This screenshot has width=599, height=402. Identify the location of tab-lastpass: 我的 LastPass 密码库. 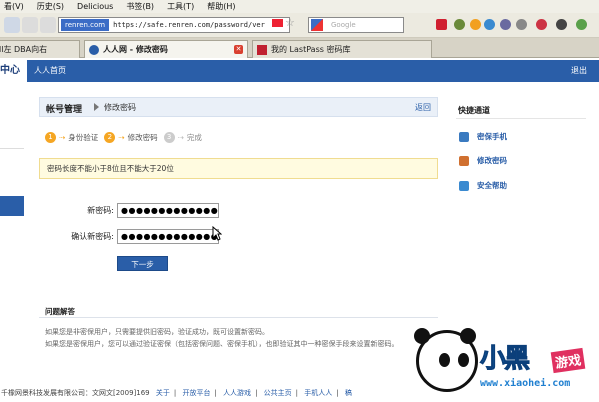
(342, 49).